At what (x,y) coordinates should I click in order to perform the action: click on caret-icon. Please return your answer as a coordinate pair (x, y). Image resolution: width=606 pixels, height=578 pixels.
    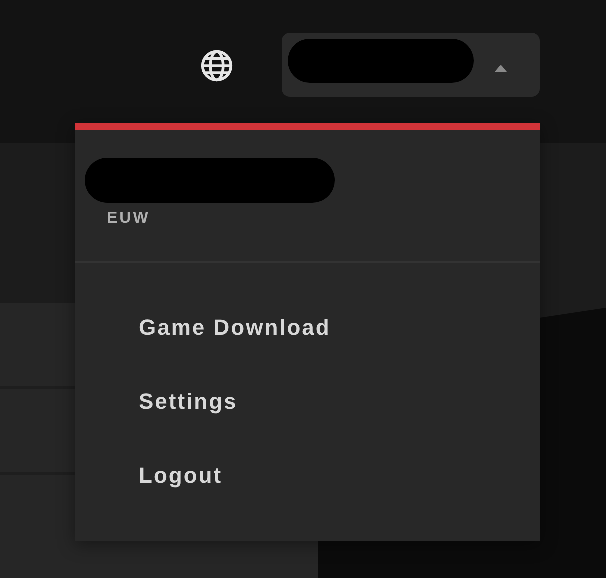
    Looking at the image, I should click on (501, 68).